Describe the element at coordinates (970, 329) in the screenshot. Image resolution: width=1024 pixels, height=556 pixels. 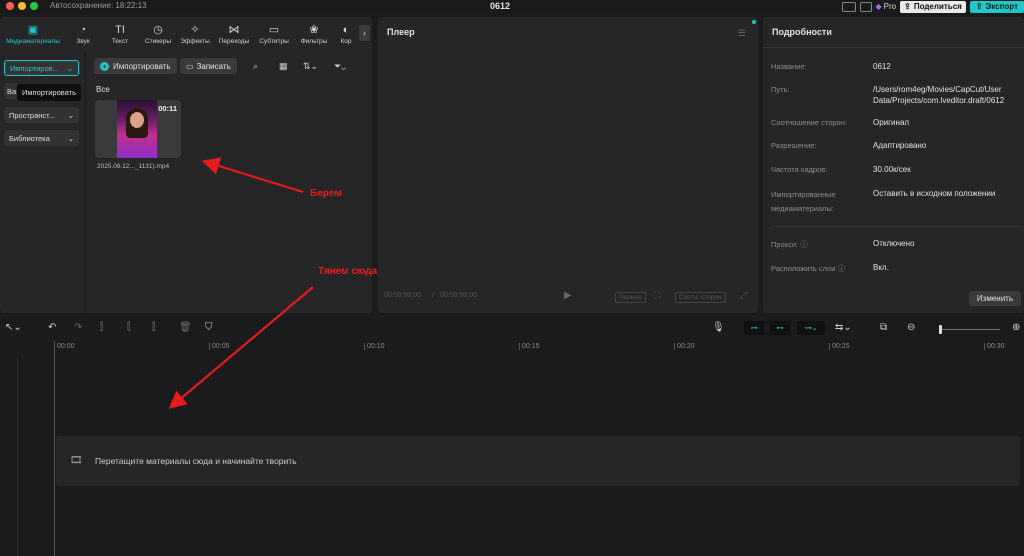
I see `zoom-slider` at that location.